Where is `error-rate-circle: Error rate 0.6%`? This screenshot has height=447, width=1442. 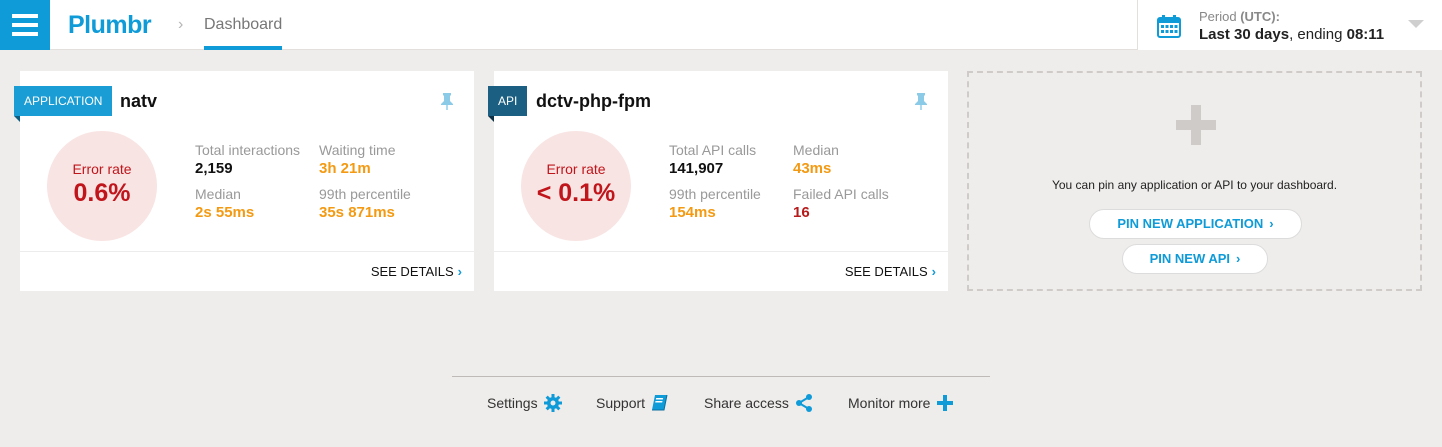 error-rate-circle: Error rate 0.6% is located at coordinates (102, 186).